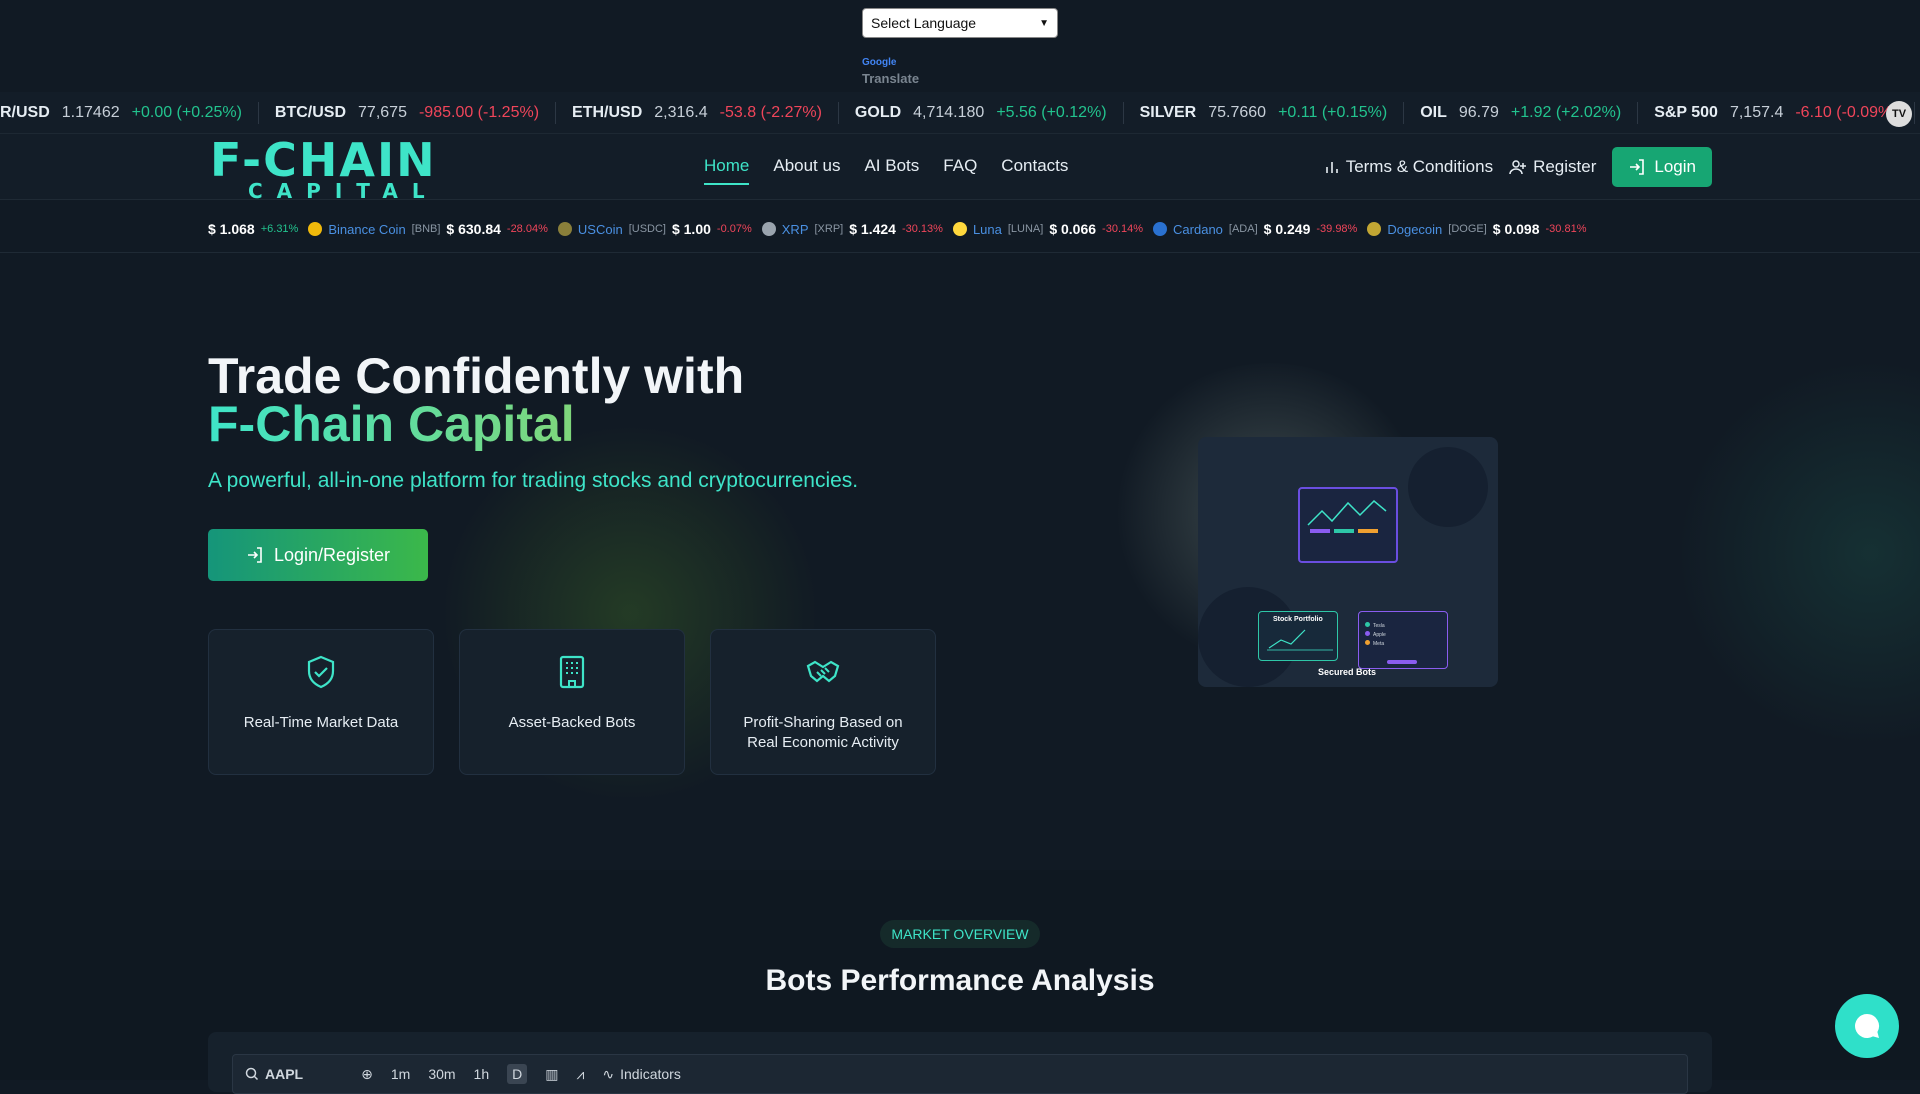 The image size is (1920, 1094). Describe the element at coordinates (1320, 531) in the screenshot. I see `legend-bar` at that location.